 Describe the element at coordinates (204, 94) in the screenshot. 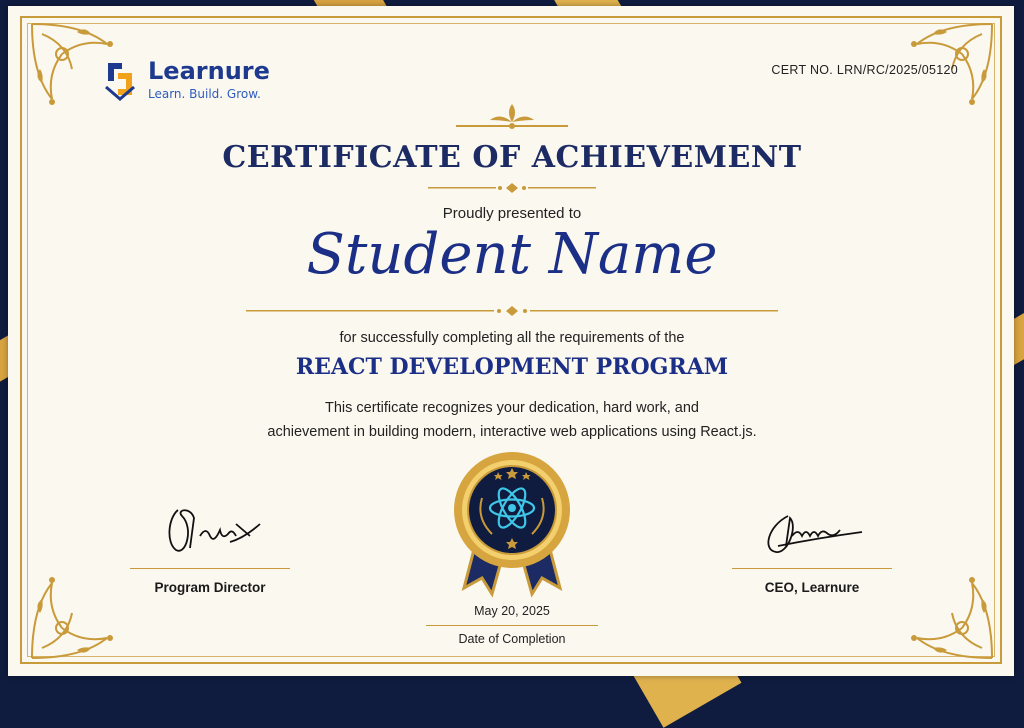

I see `brand-tagline: Learn. Build. Grow.` at that location.